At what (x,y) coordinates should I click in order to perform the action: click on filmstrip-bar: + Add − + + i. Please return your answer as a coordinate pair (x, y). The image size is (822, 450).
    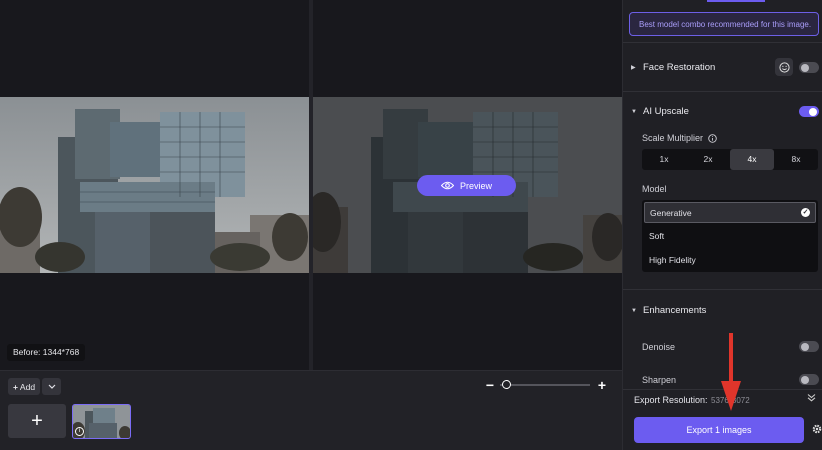
    Looking at the image, I should click on (311, 410).